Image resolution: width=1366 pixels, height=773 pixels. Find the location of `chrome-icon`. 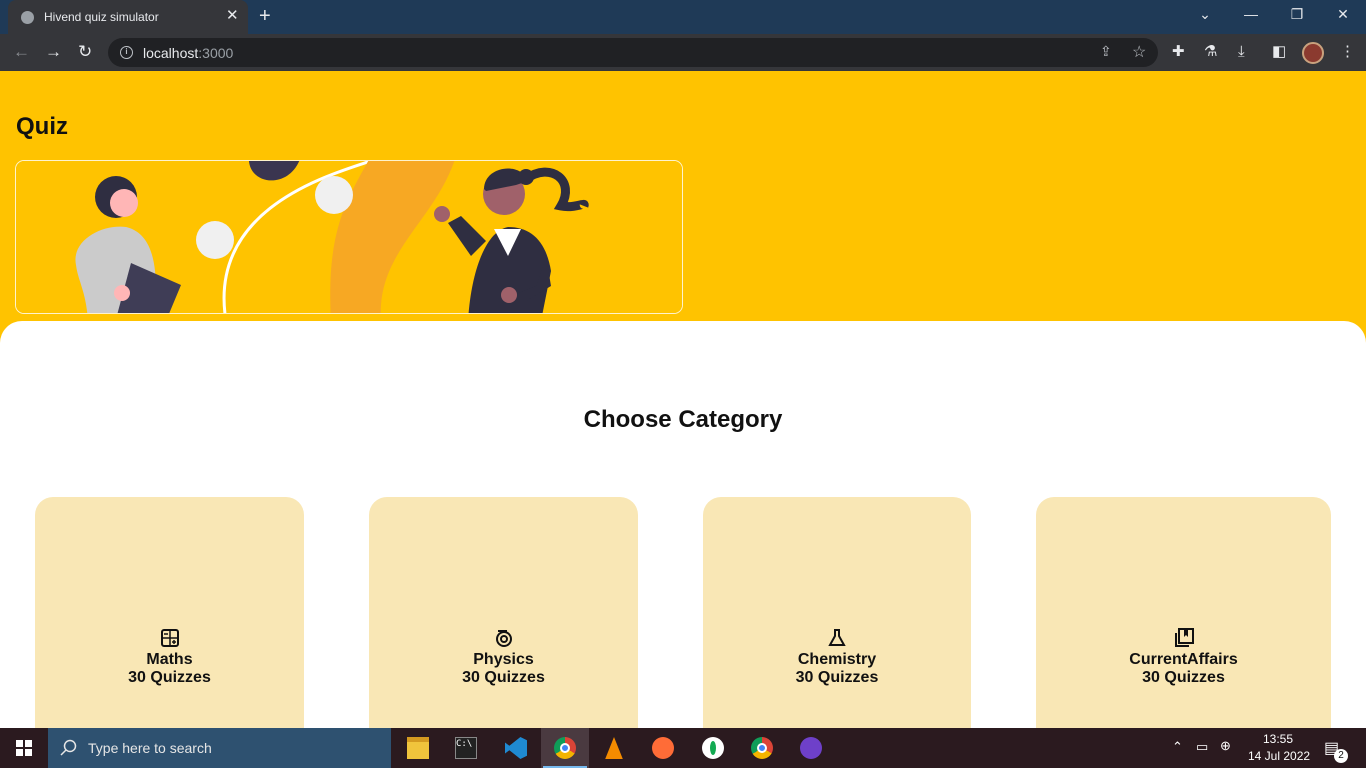

chrome-icon is located at coordinates (762, 748).